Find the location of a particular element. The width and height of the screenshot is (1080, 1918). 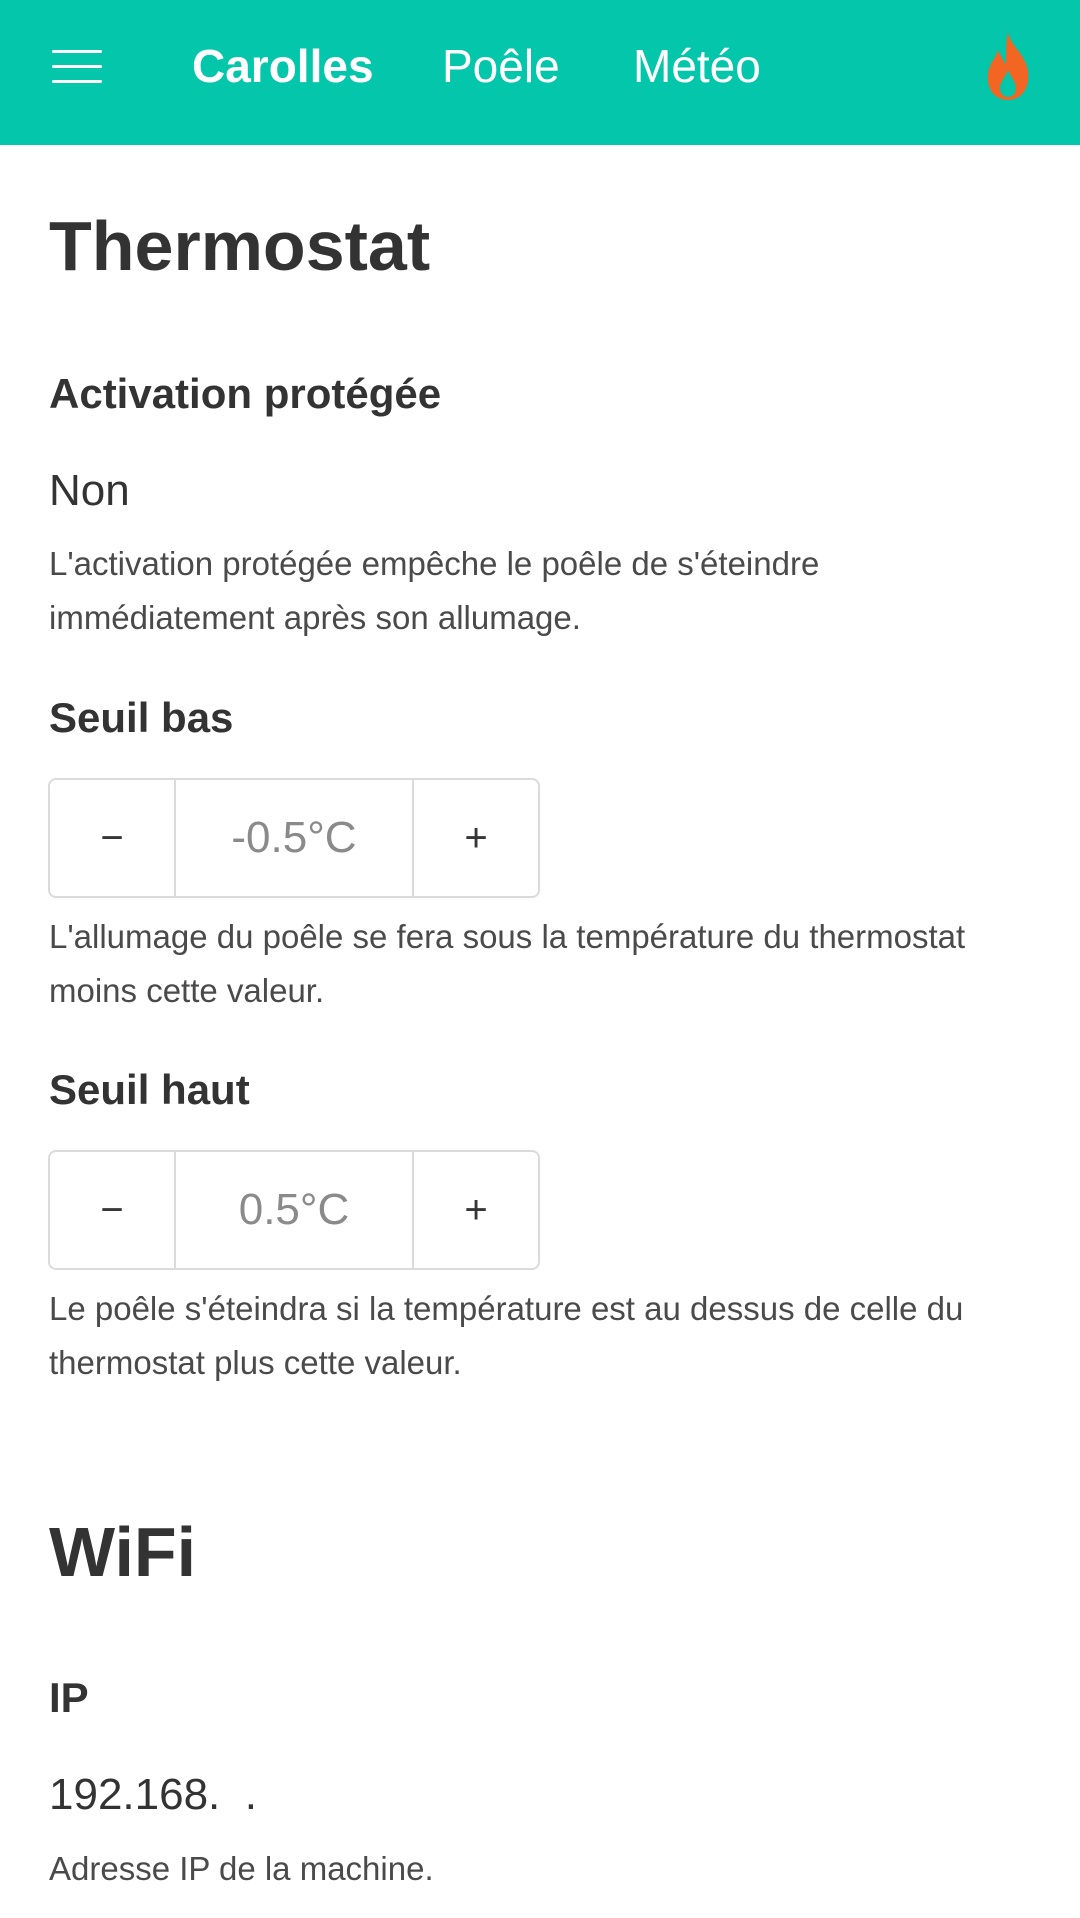

protected-activation-value: Non is located at coordinates (89, 491).